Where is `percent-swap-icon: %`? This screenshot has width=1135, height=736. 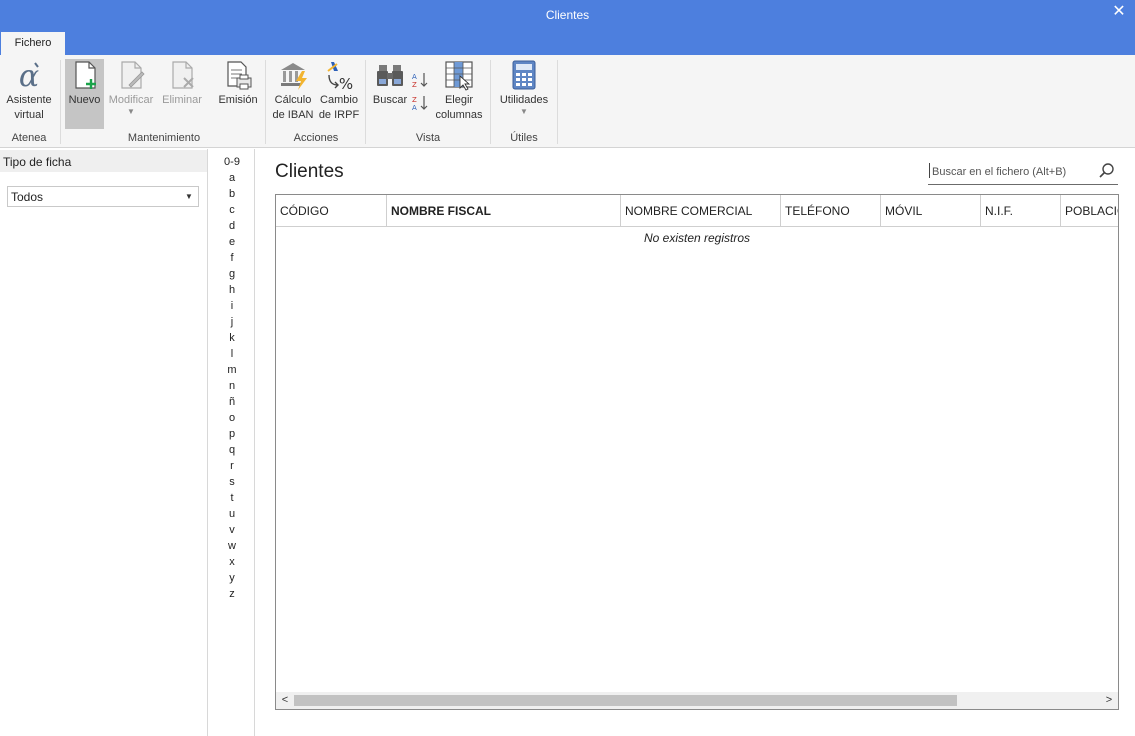 percent-swap-icon: % is located at coordinates (340, 76).